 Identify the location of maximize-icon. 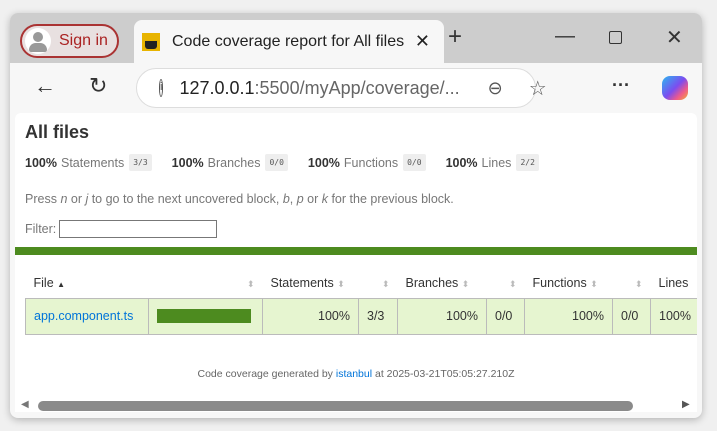
(615, 37).